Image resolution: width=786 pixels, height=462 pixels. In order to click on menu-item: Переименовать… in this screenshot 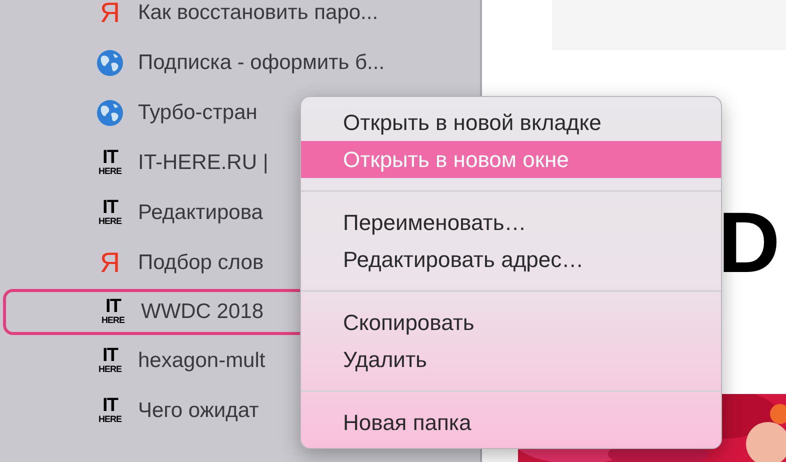, I will do `click(511, 222)`.